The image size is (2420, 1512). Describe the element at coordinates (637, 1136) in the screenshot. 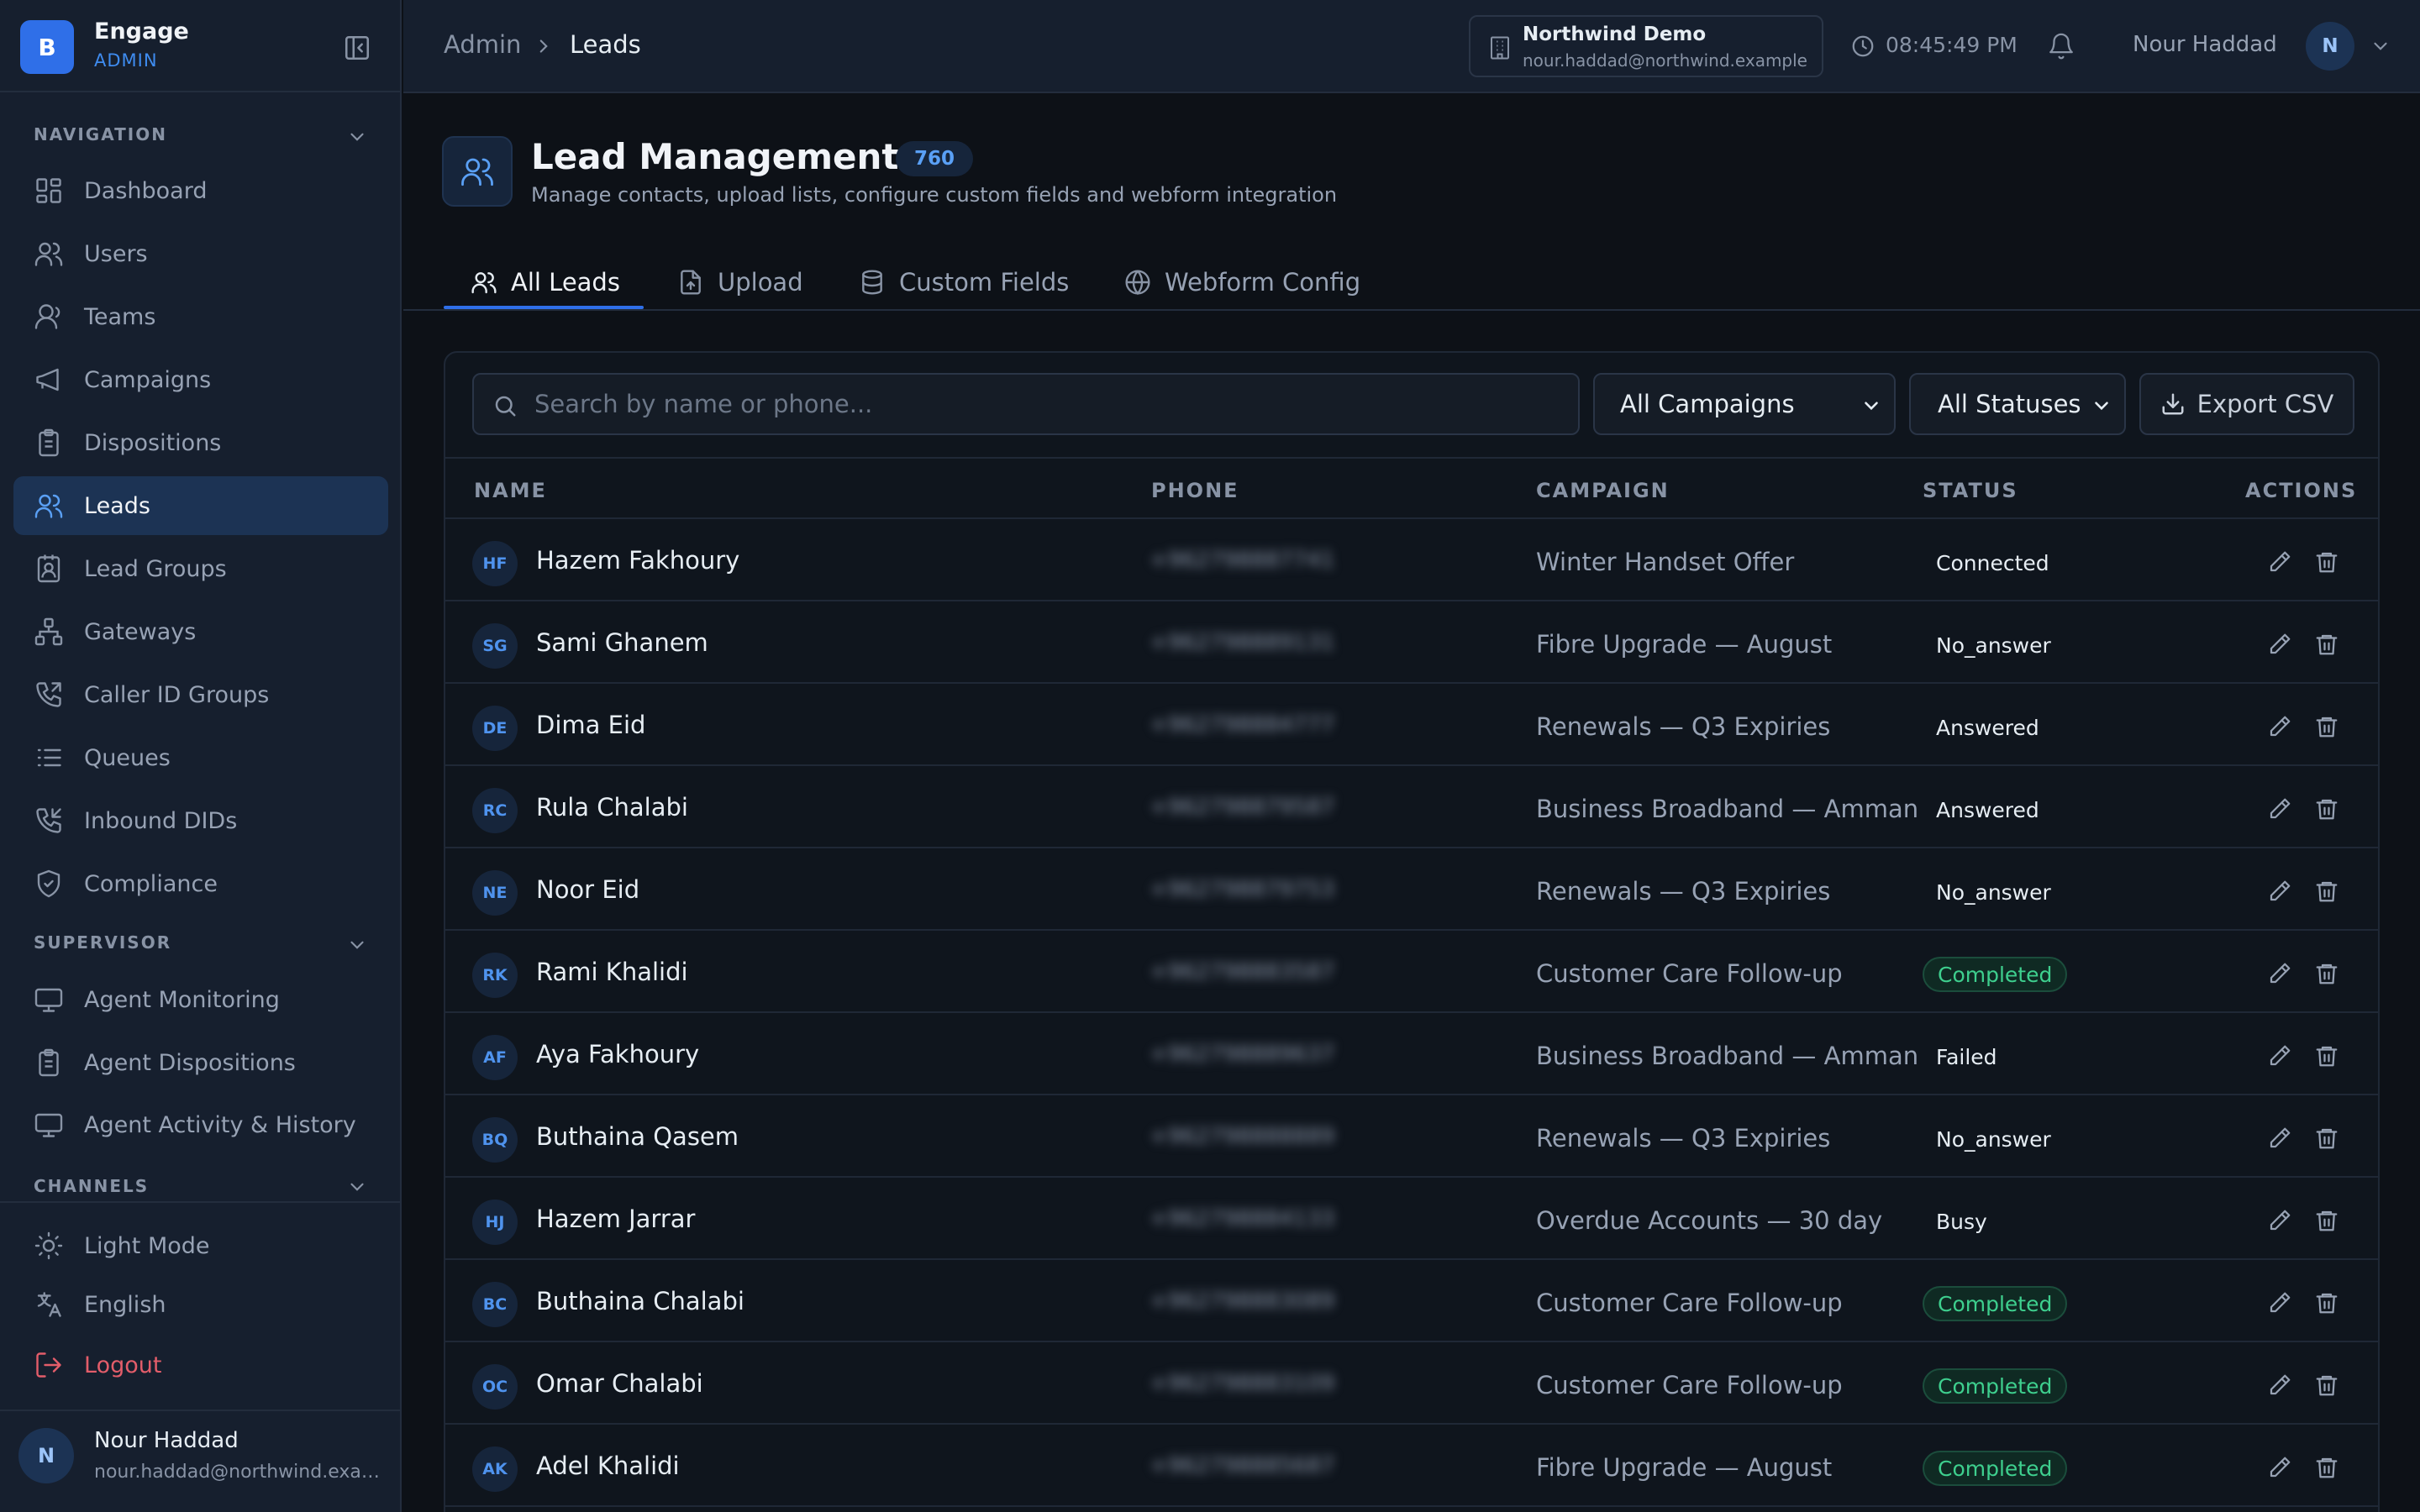

I see `lead-name: Buthaina Qasem` at that location.